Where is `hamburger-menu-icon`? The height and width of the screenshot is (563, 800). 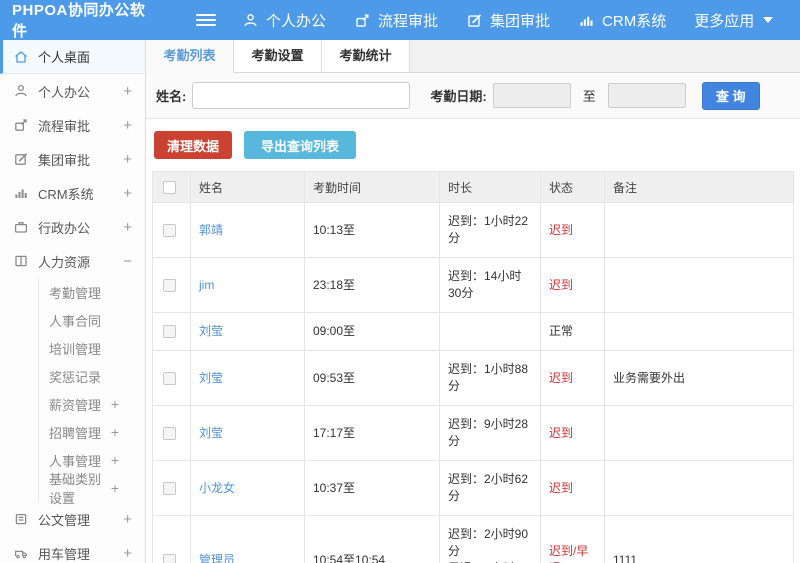
hamburger-menu-icon is located at coordinates (206, 20).